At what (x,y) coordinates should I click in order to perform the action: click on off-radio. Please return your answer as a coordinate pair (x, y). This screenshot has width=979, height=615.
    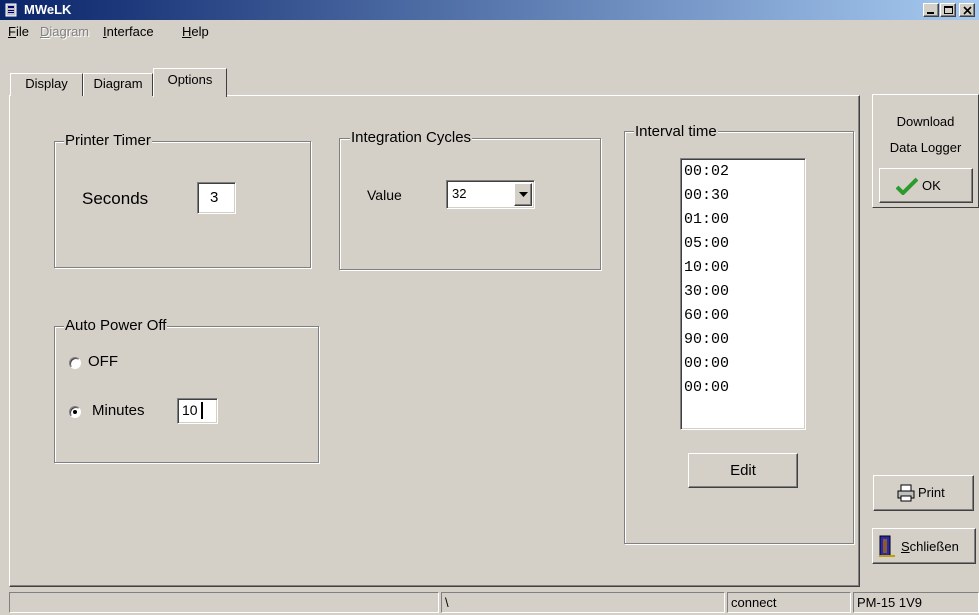
    Looking at the image, I should click on (75, 363).